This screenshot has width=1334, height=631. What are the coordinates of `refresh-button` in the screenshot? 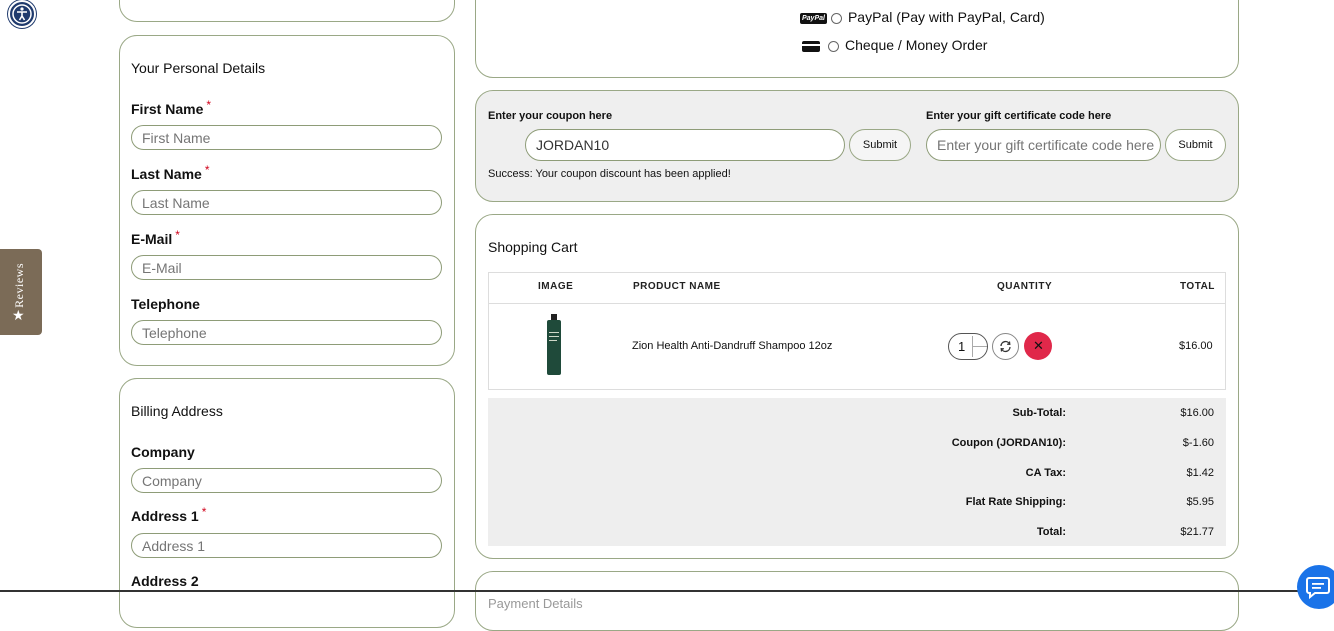 It's located at (1005, 346).